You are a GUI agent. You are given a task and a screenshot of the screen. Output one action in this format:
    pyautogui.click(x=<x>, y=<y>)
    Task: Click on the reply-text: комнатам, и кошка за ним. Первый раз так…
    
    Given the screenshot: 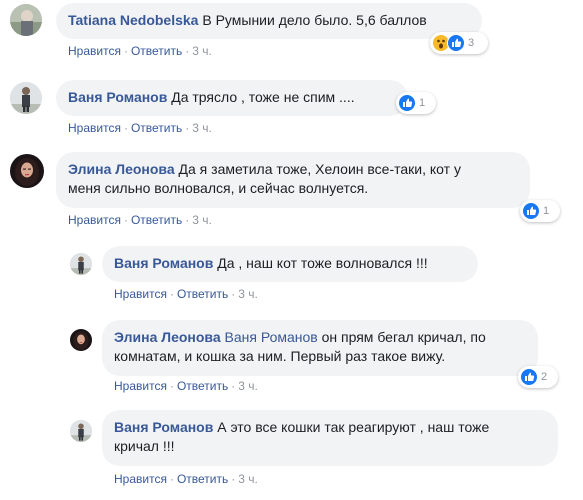 What is the action you would take?
    pyautogui.click(x=280, y=356)
    